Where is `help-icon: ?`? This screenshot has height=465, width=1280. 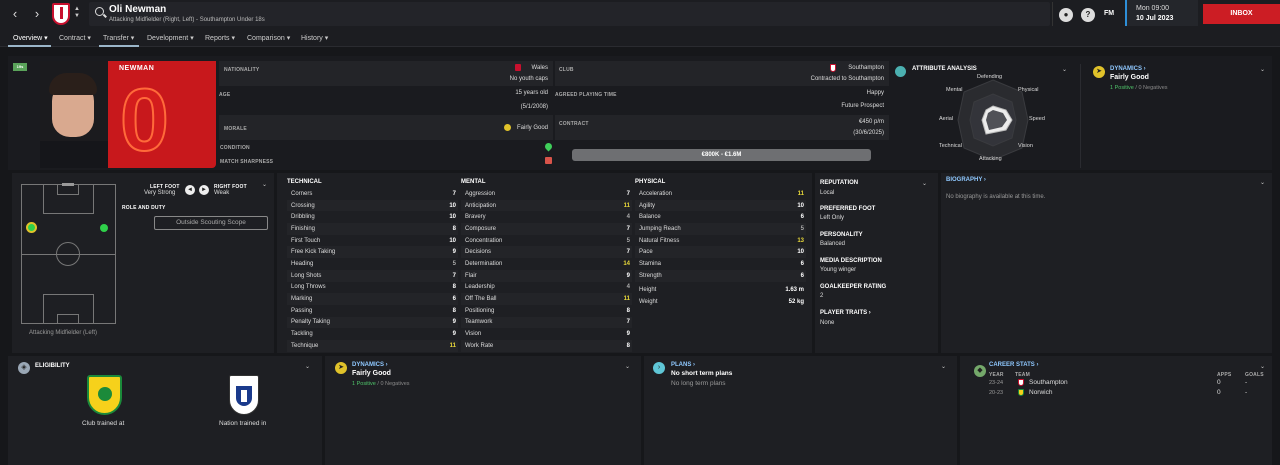 help-icon: ? is located at coordinates (1088, 15).